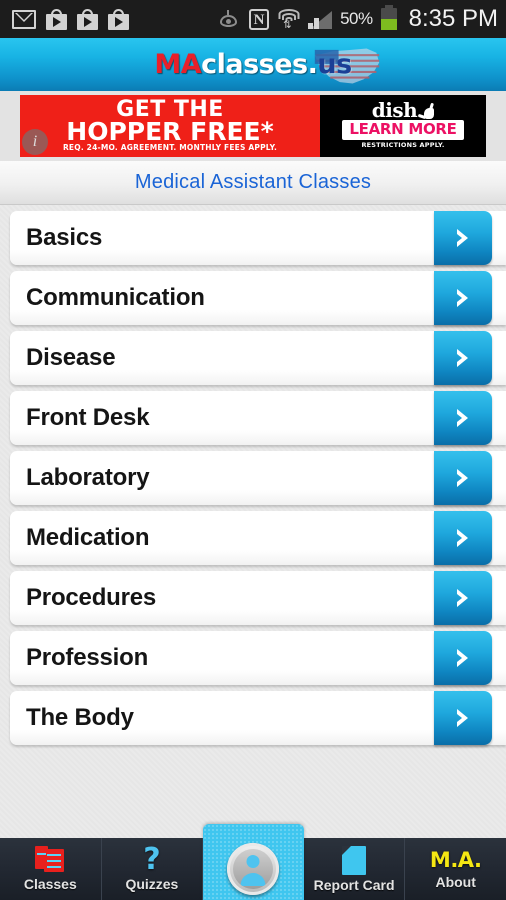 Image resolution: width=506 pixels, height=900 pixels. I want to click on ad-cta-button: LEARN MORE, so click(403, 130).